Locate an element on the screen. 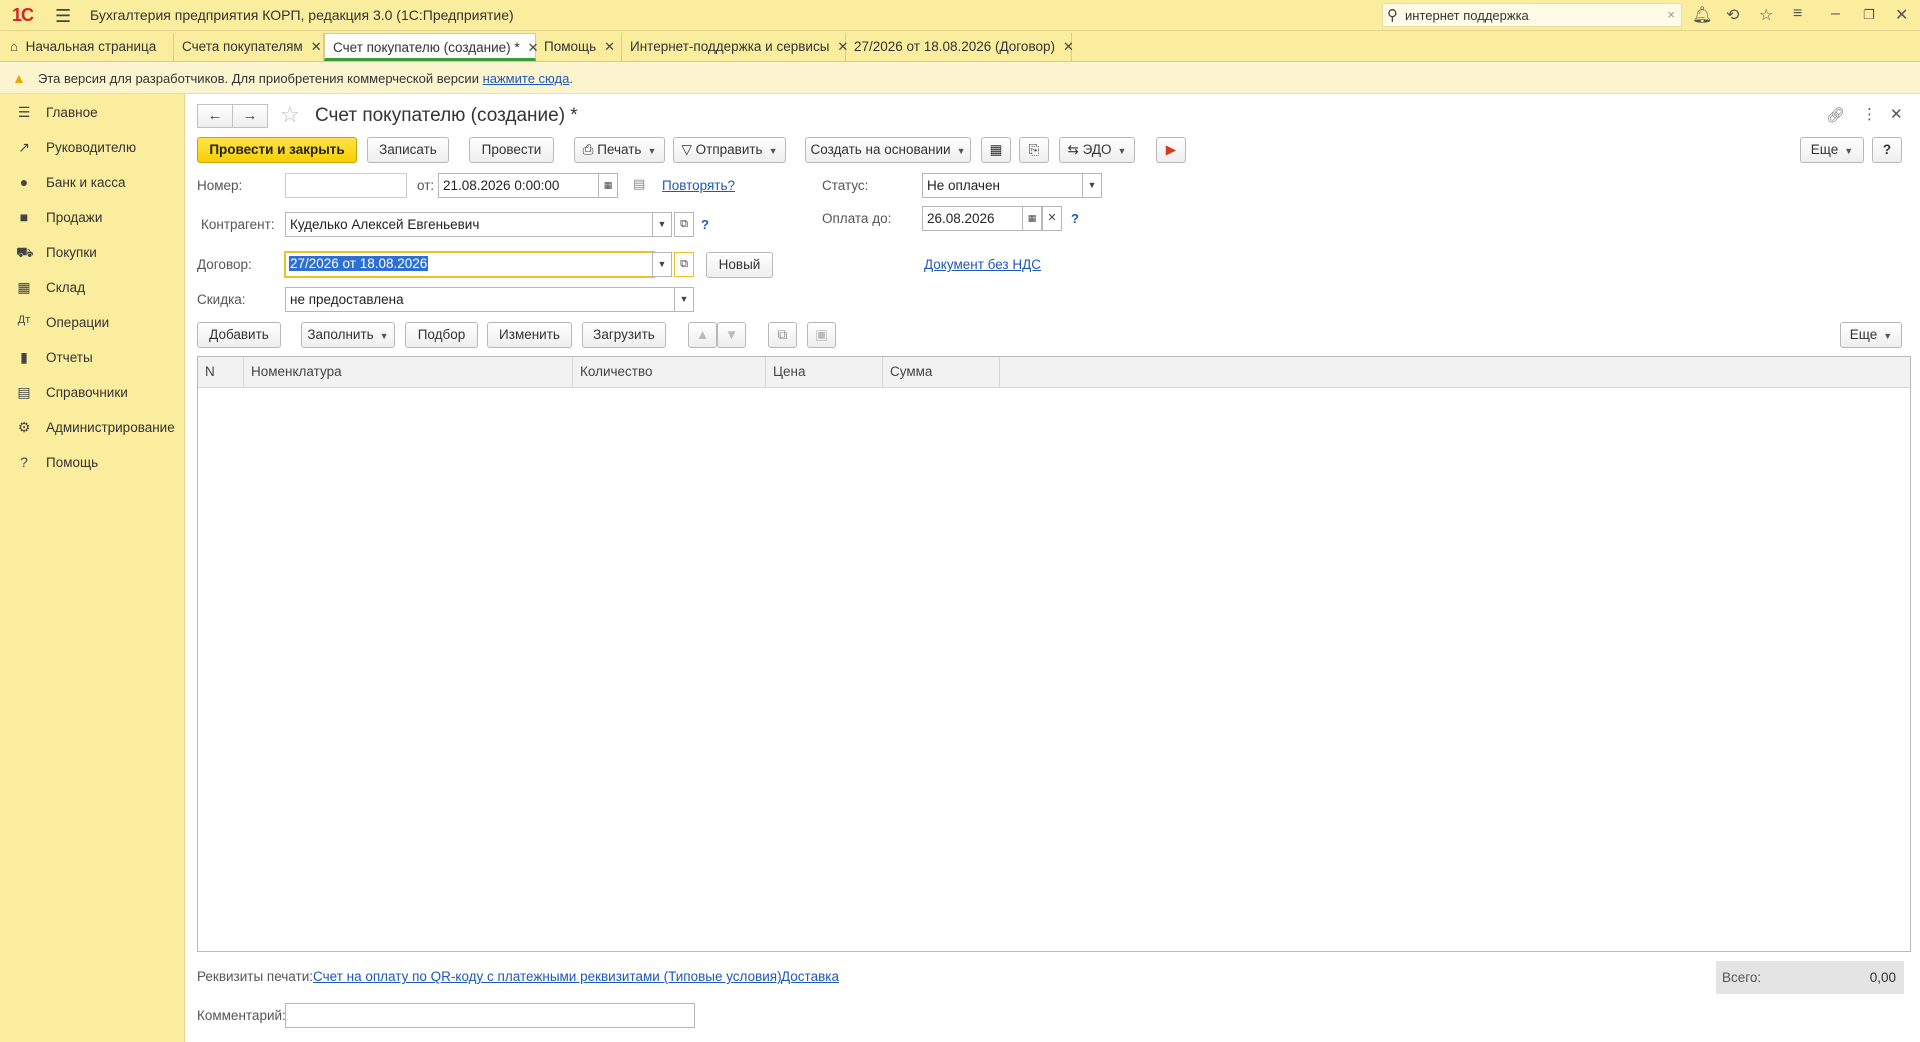 Image resolution: width=1920 pixels, height=1042 pixels. settings-menu-icon: ≡ is located at coordinates (1797, 14).